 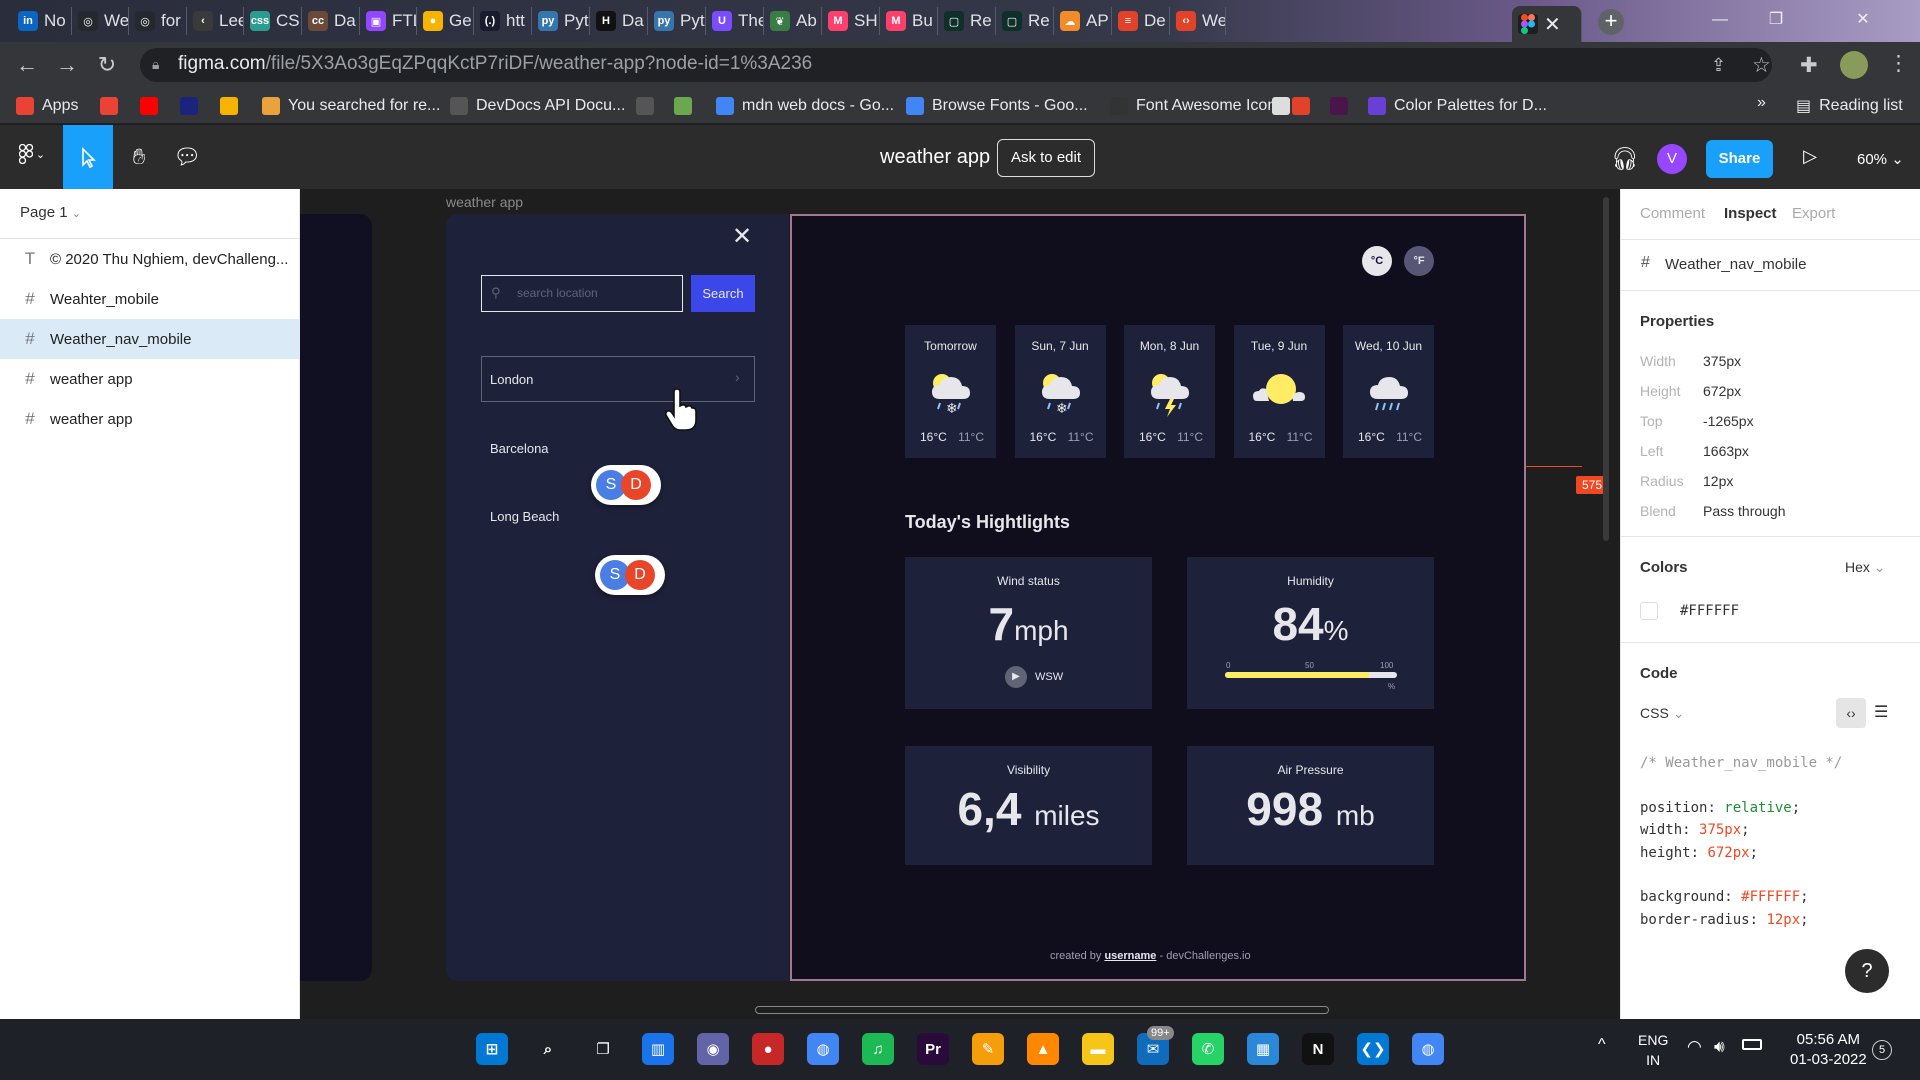 I want to click on browser-tab: ‹ Lee, so click(x=215, y=21).